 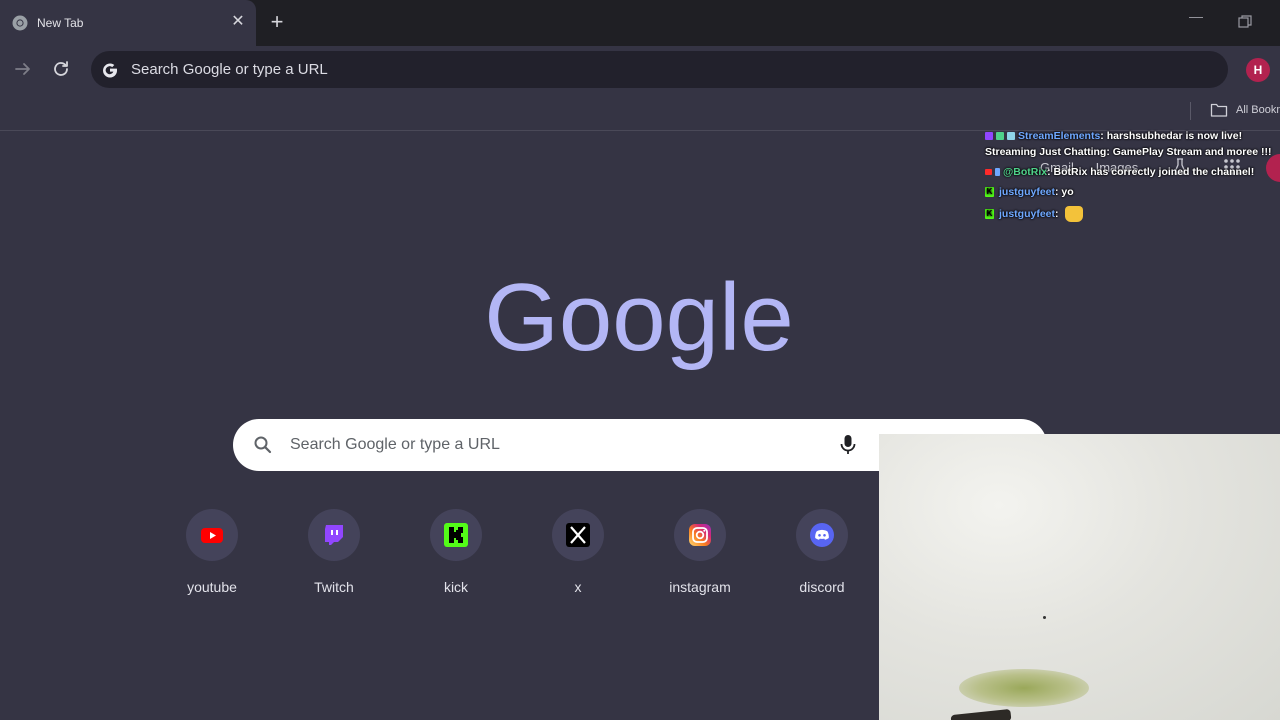 What do you see at coordinates (334, 587) in the screenshot?
I see `shortcut-label: Twitch` at bounding box center [334, 587].